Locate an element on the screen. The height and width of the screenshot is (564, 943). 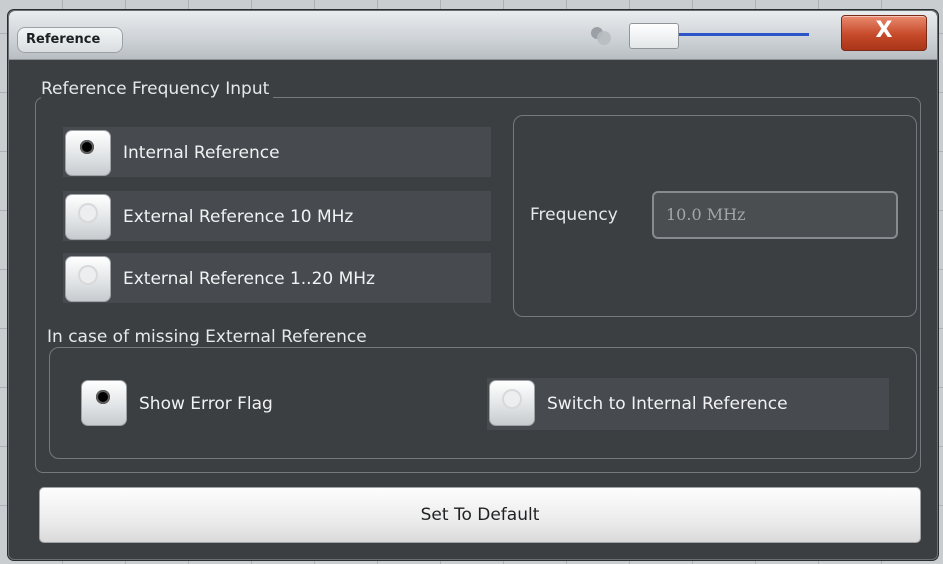
set-to-default-button: Set To Default is located at coordinates (480, 515).